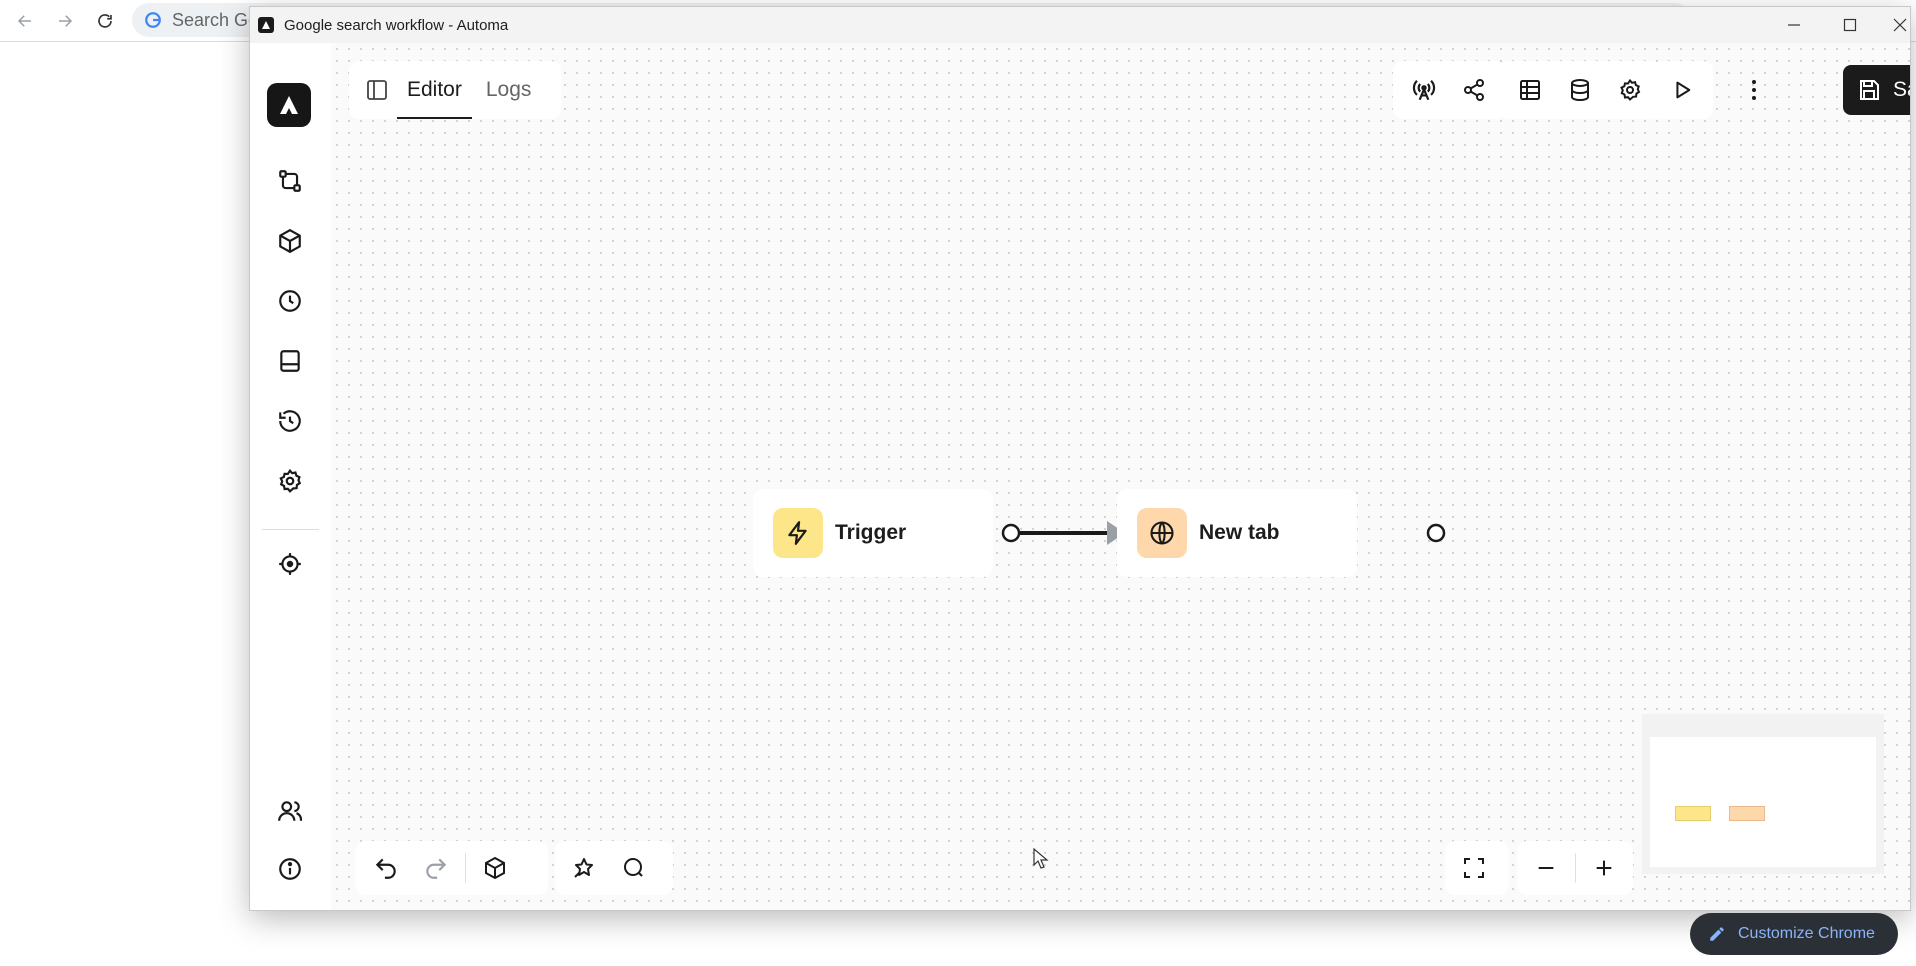 The width and height of the screenshot is (1916, 966). I want to click on search-icon, so click(633, 867).